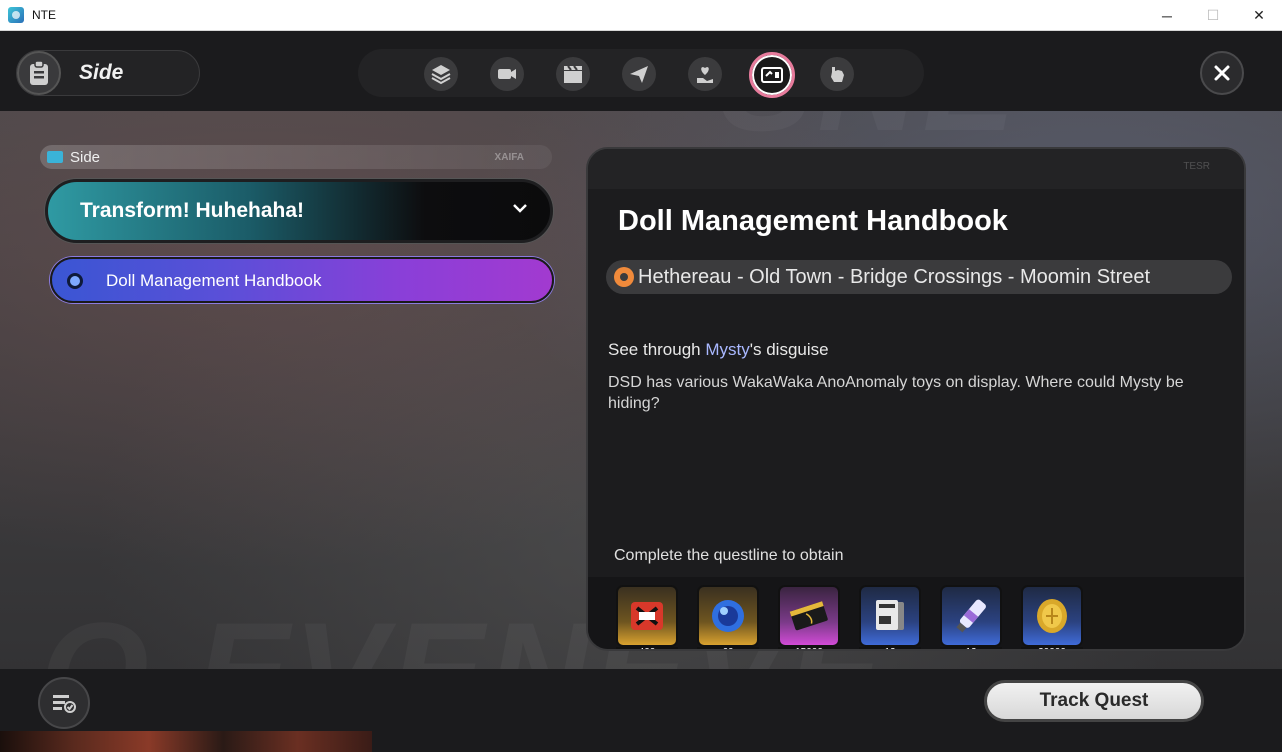  I want to click on tab-clapper, so click(573, 74).